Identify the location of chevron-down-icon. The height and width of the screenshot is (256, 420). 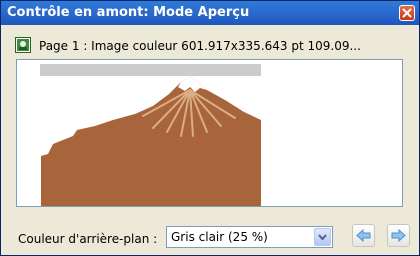
(322, 237).